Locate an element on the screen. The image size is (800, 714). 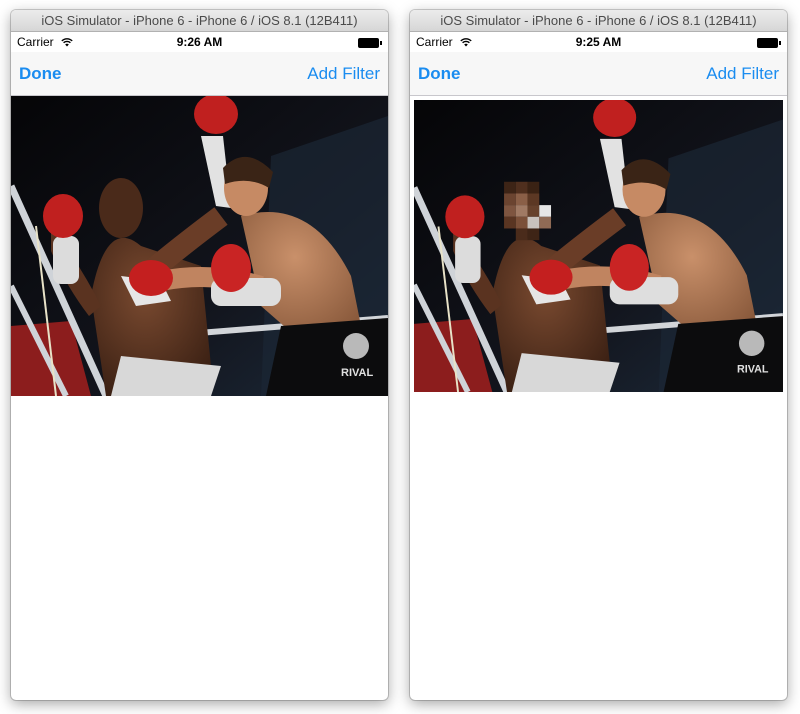
status-bar: Carrier 9:25 AM is located at coordinates (598, 42).